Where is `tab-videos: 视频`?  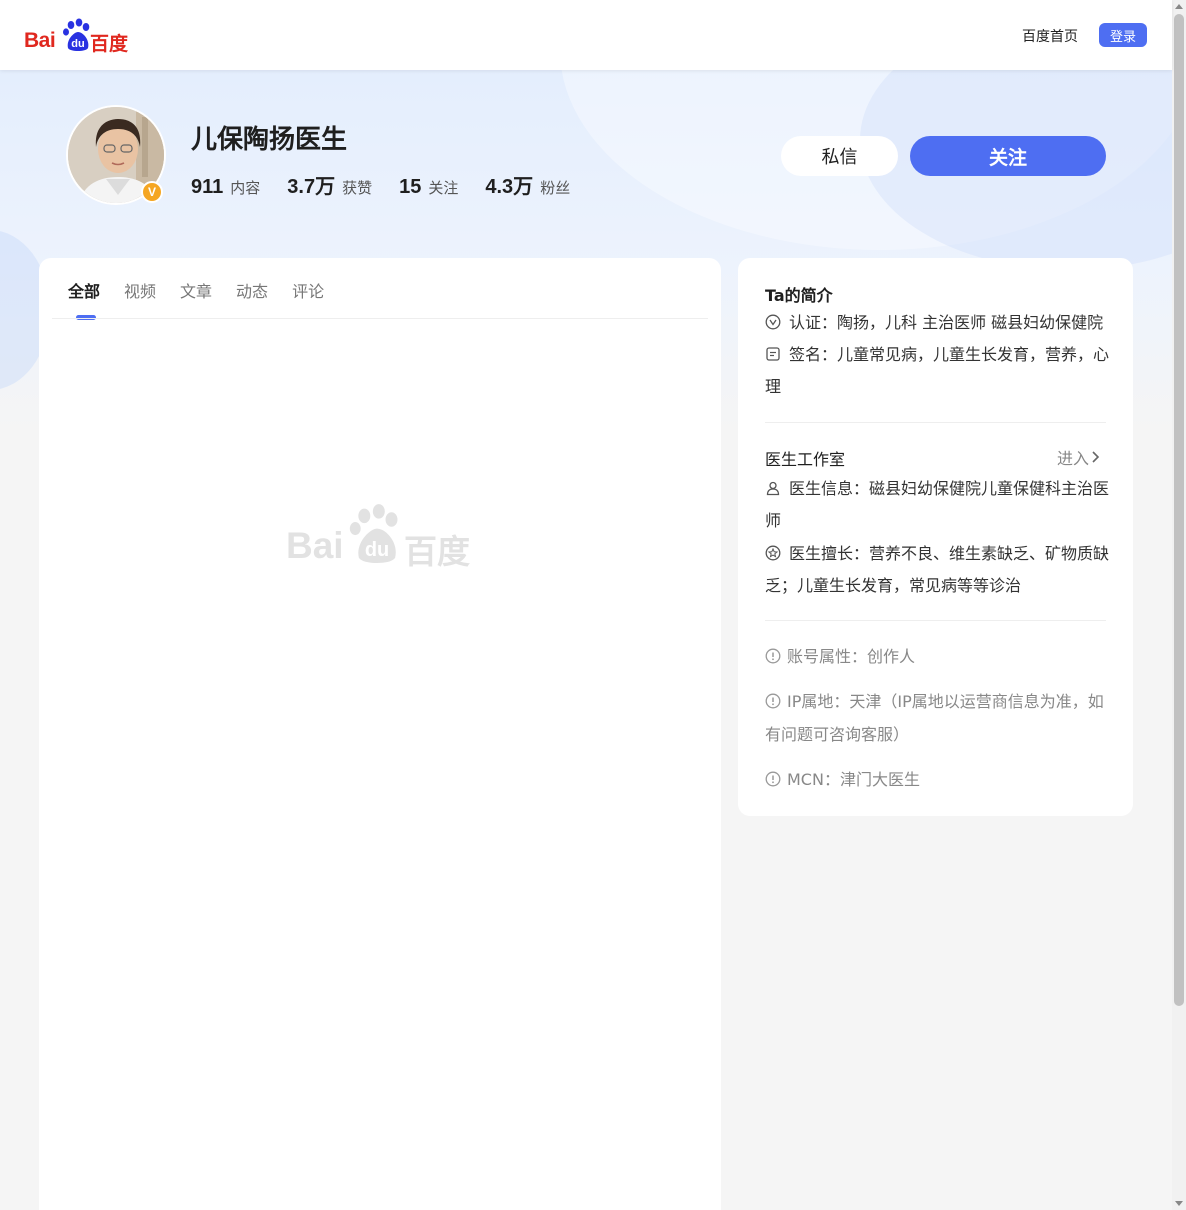
tab-videos: 视频 is located at coordinates (140, 299).